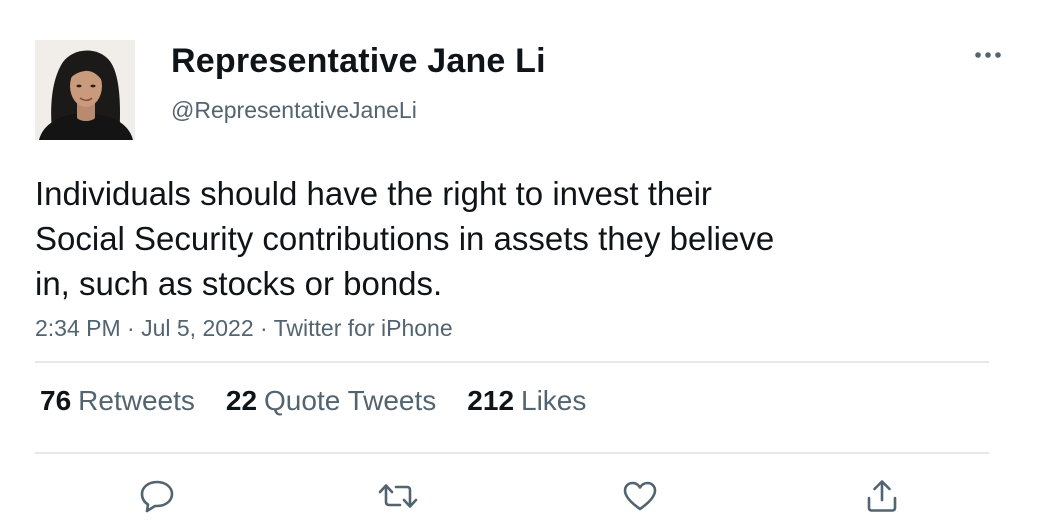 The image size is (1050, 525). Describe the element at coordinates (85, 90) in the screenshot. I see `avatar` at that location.